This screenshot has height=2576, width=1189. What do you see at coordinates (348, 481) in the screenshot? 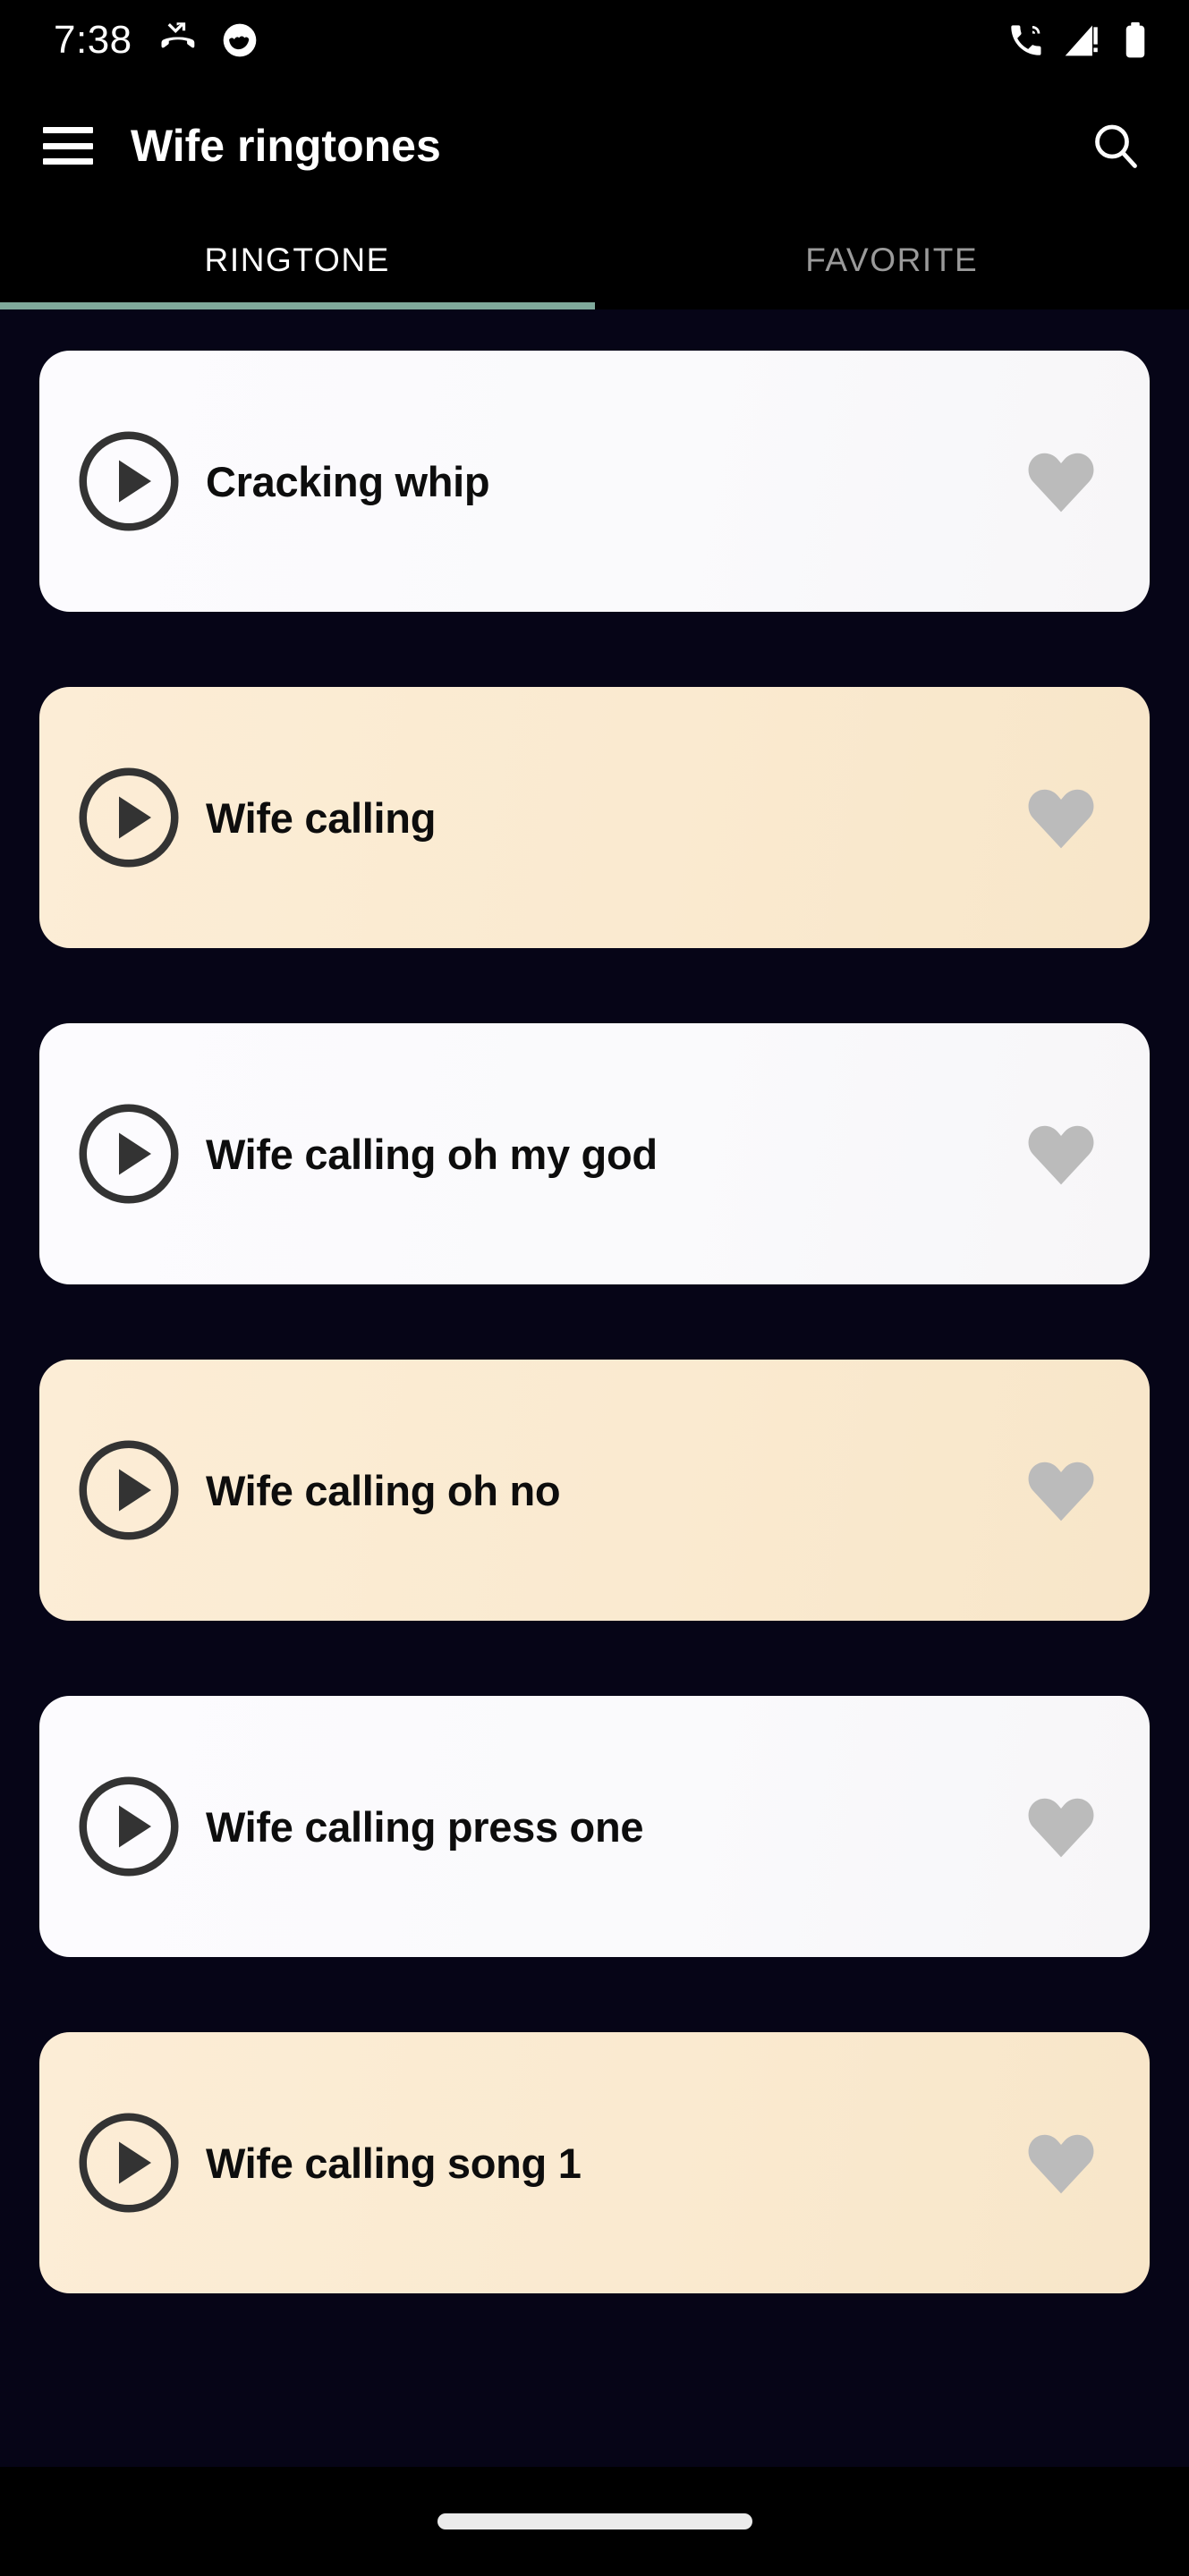
I see `ringtone-title: Cracking whip` at bounding box center [348, 481].